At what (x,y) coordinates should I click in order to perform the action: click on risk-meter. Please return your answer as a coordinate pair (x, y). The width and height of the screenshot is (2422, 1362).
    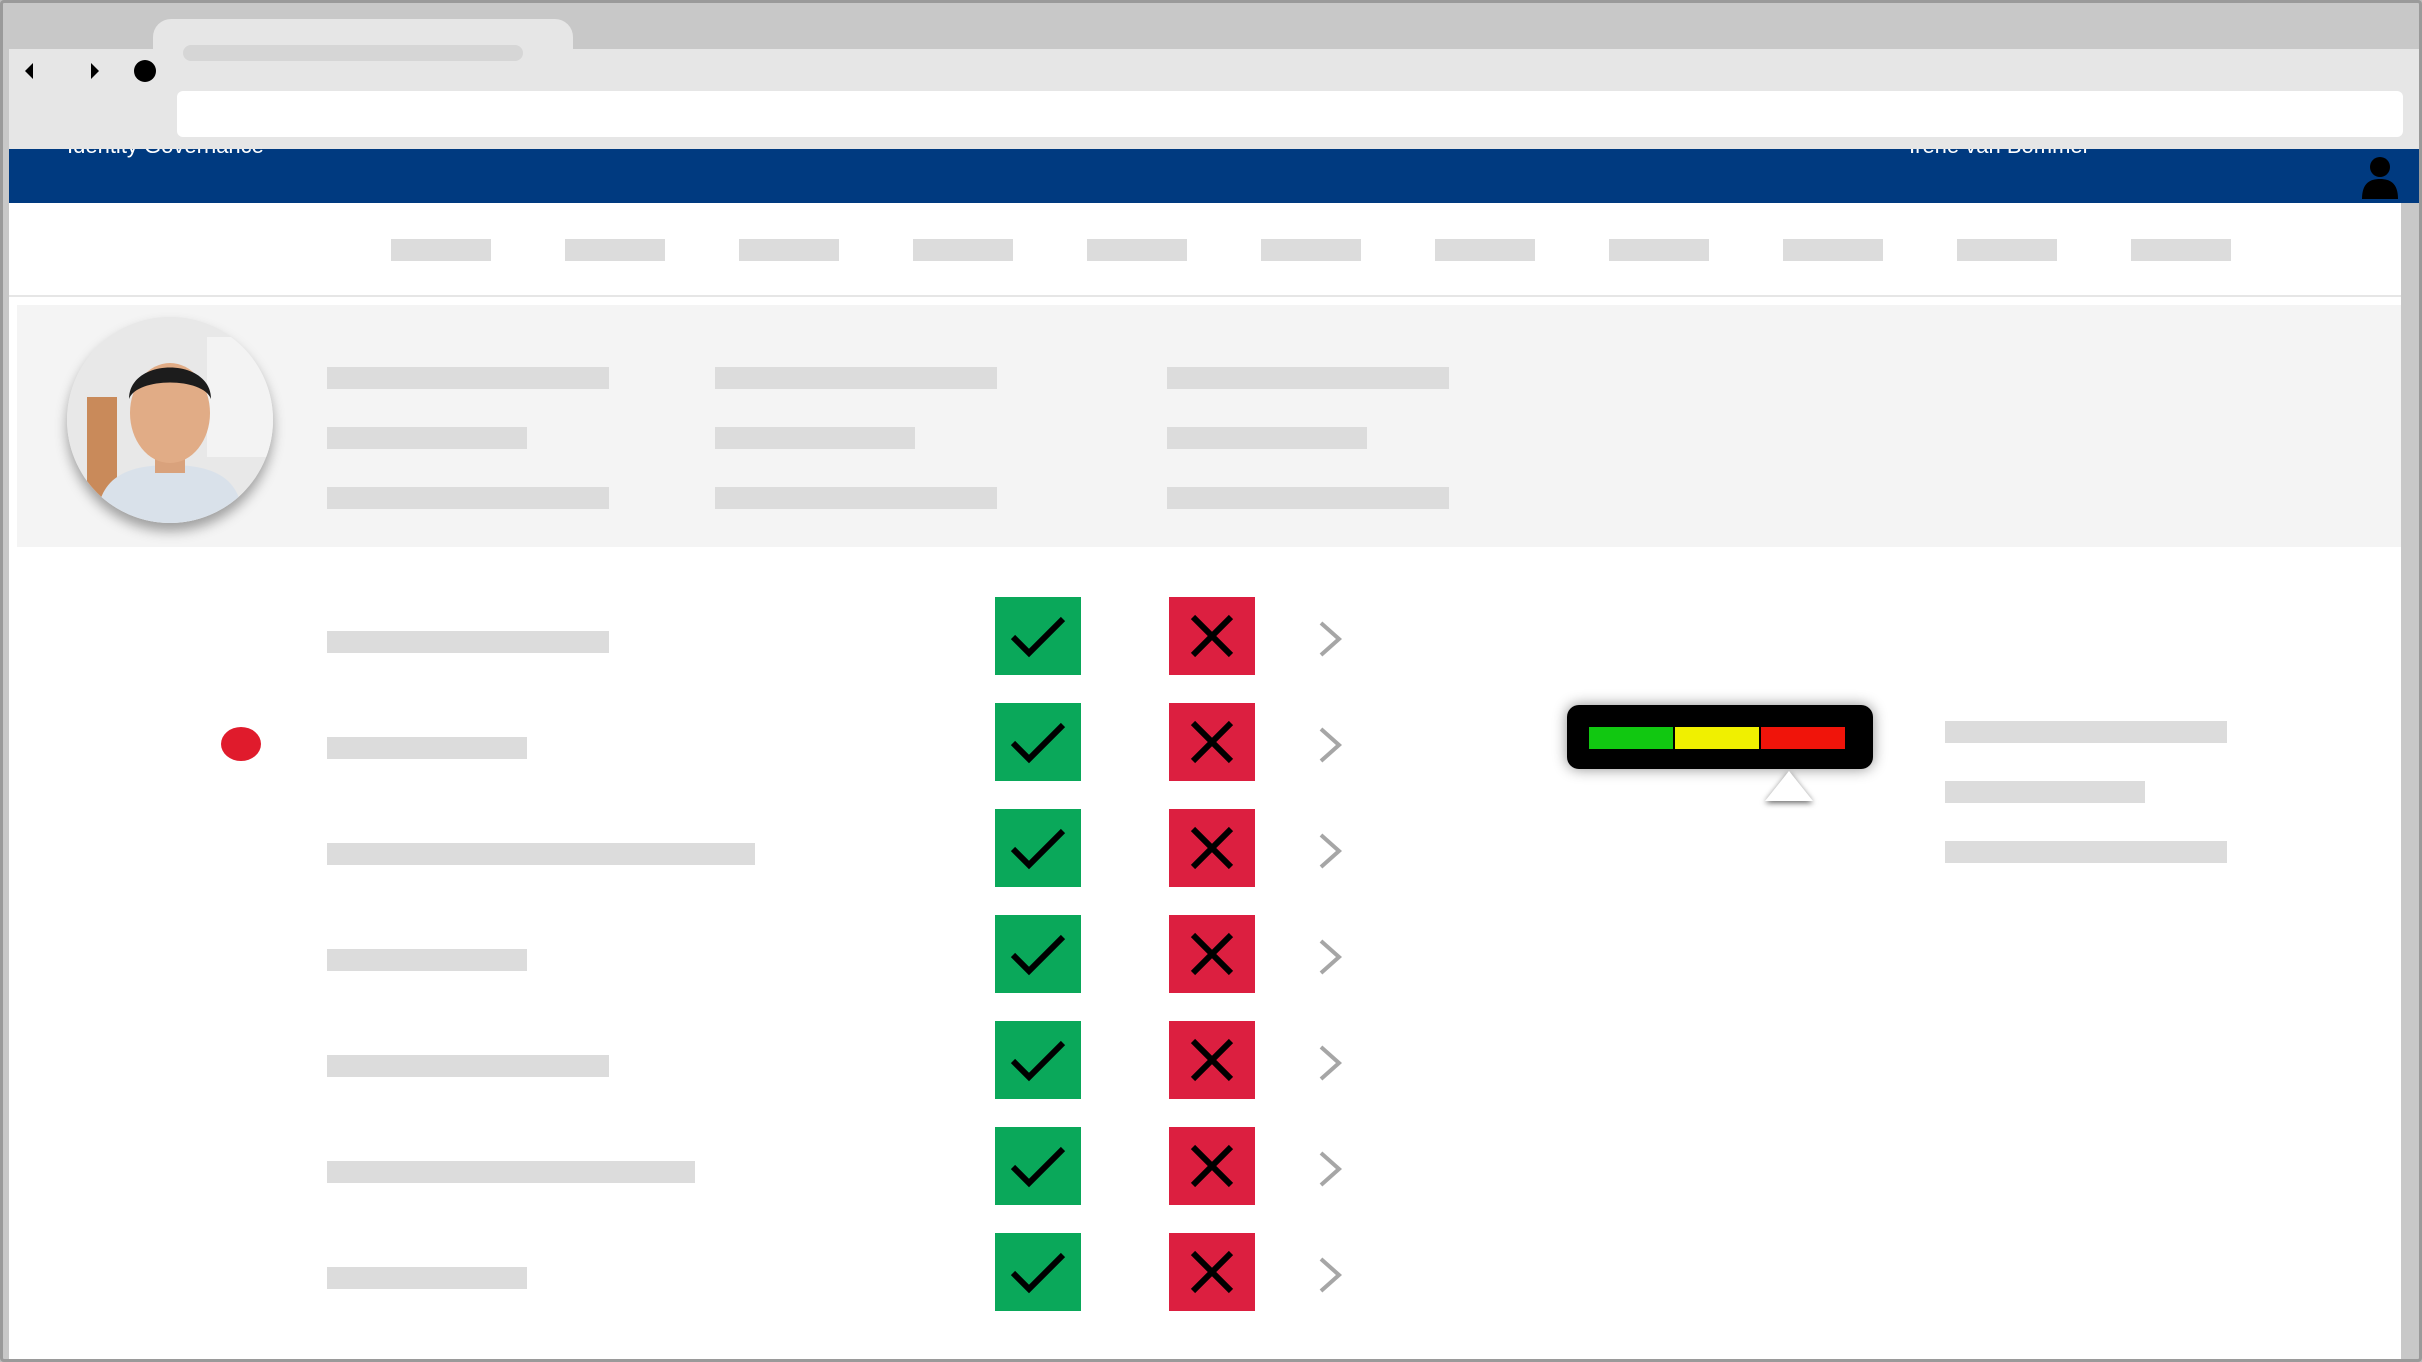
    Looking at the image, I should click on (1720, 737).